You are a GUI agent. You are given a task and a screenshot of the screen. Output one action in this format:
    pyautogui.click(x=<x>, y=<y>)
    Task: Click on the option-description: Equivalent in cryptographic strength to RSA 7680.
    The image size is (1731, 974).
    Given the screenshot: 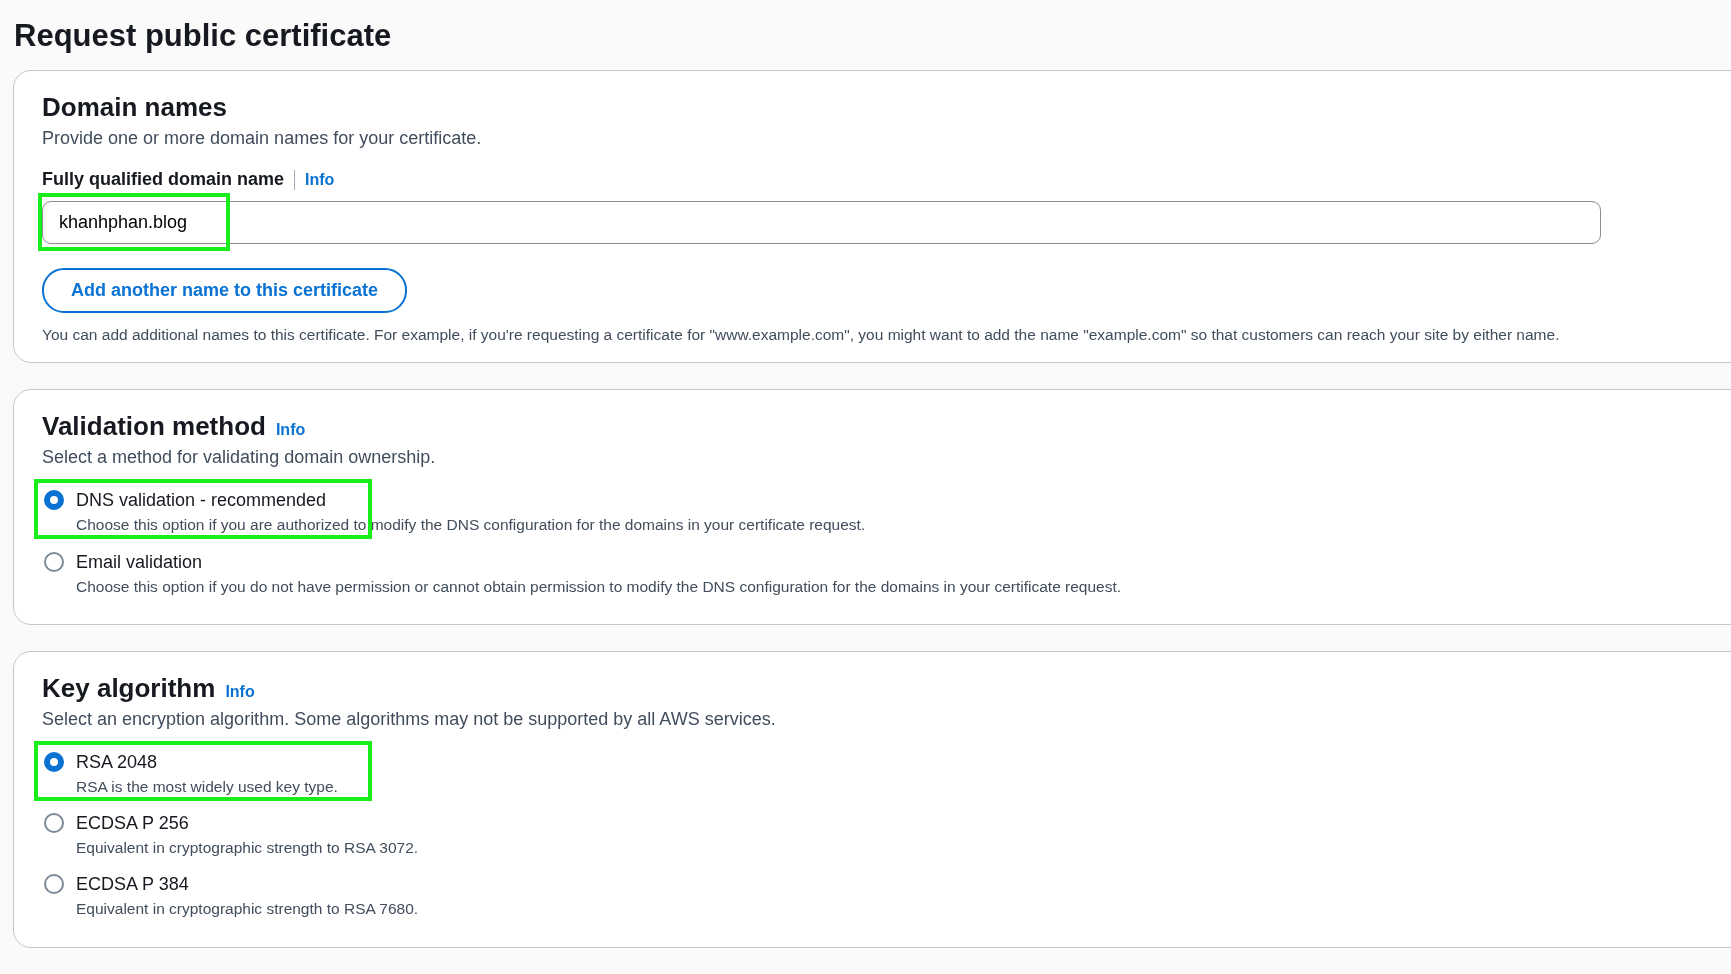 What is the action you would take?
    pyautogui.click(x=247, y=909)
    